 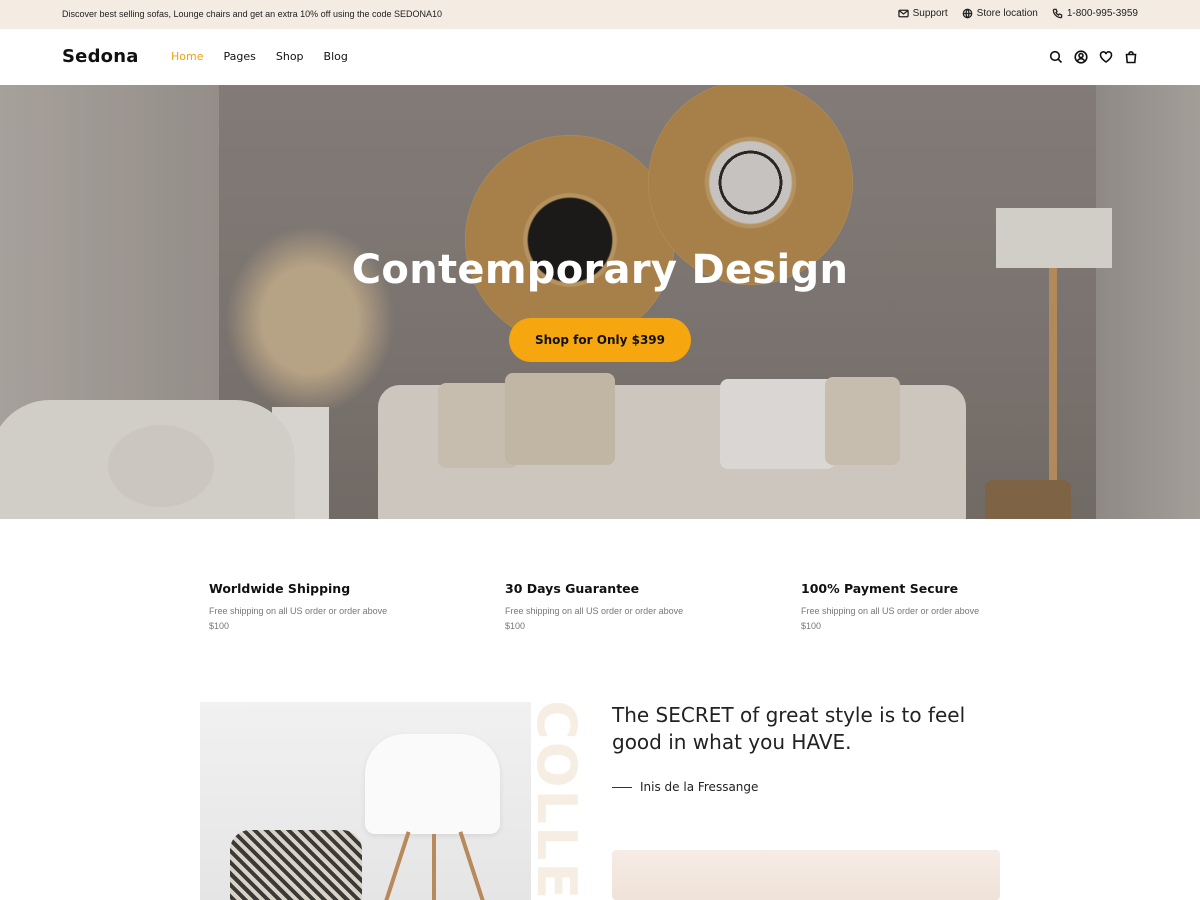 What do you see at coordinates (187, 56) in the screenshot?
I see `nav-home: Home` at bounding box center [187, 56].